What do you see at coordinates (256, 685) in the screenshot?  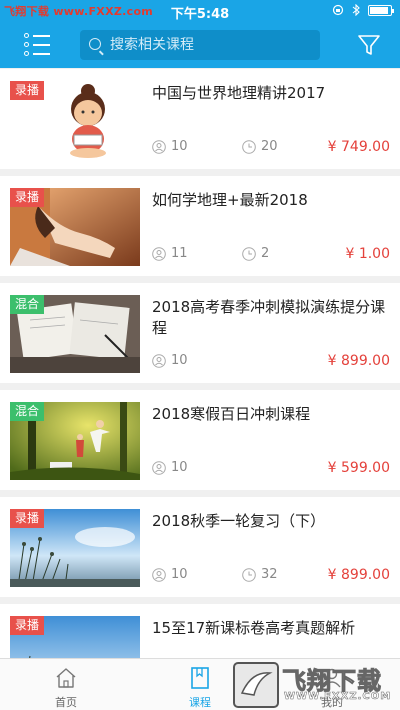 I see `watermark-logo-icon` at bounding box center [256, 685].